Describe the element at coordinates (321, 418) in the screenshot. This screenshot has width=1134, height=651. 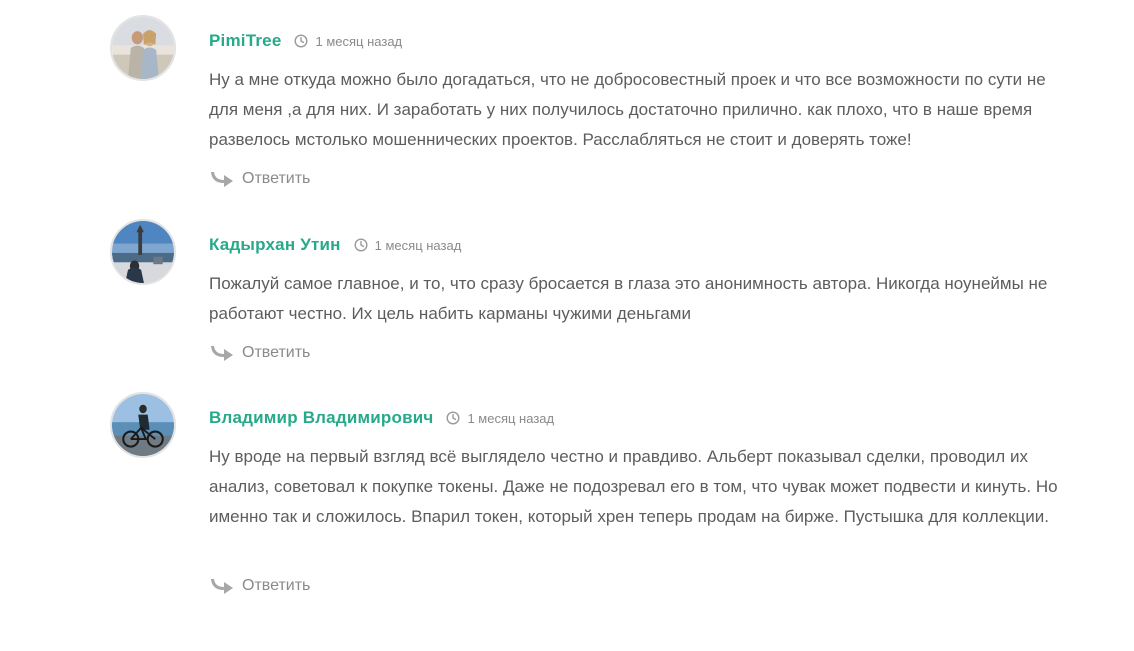
I see `comment-author: Владимир Владимирович` at that location.